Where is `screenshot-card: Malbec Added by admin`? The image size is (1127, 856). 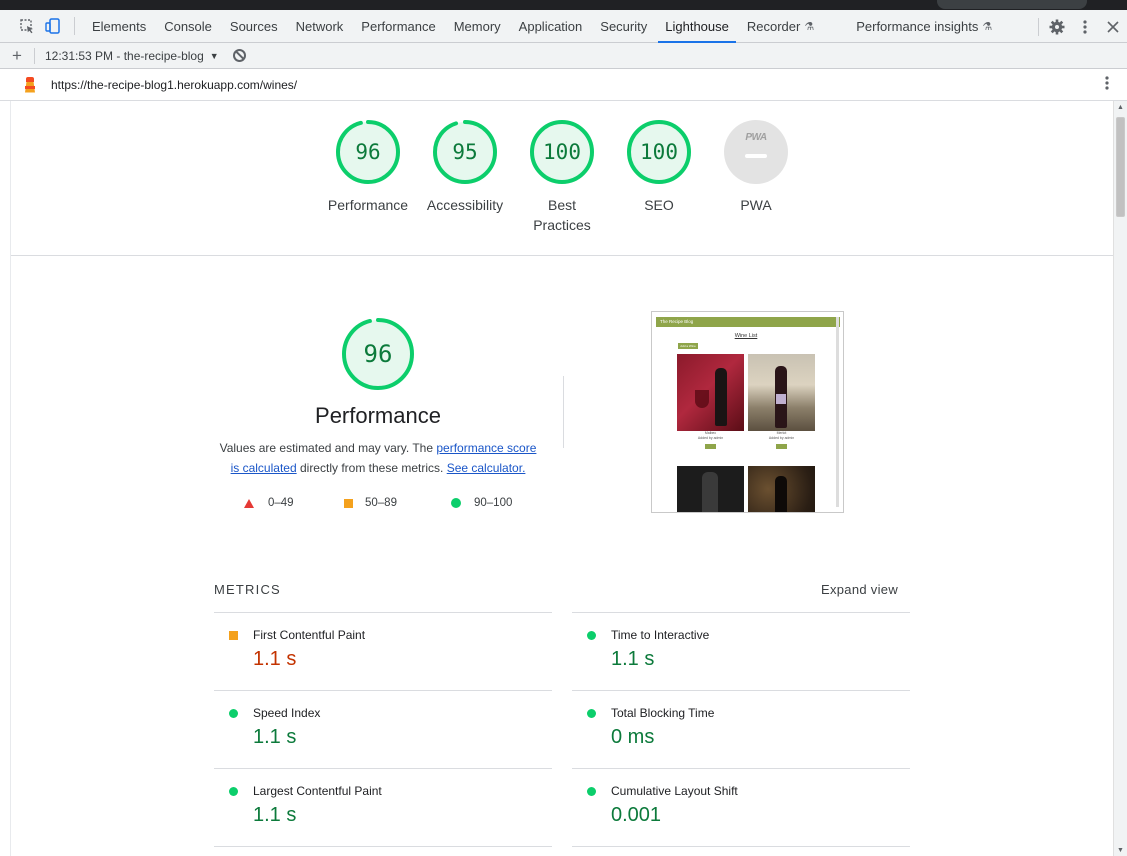 screenshot-card: Malbec Added by admin is located at coordinates (710, 401).